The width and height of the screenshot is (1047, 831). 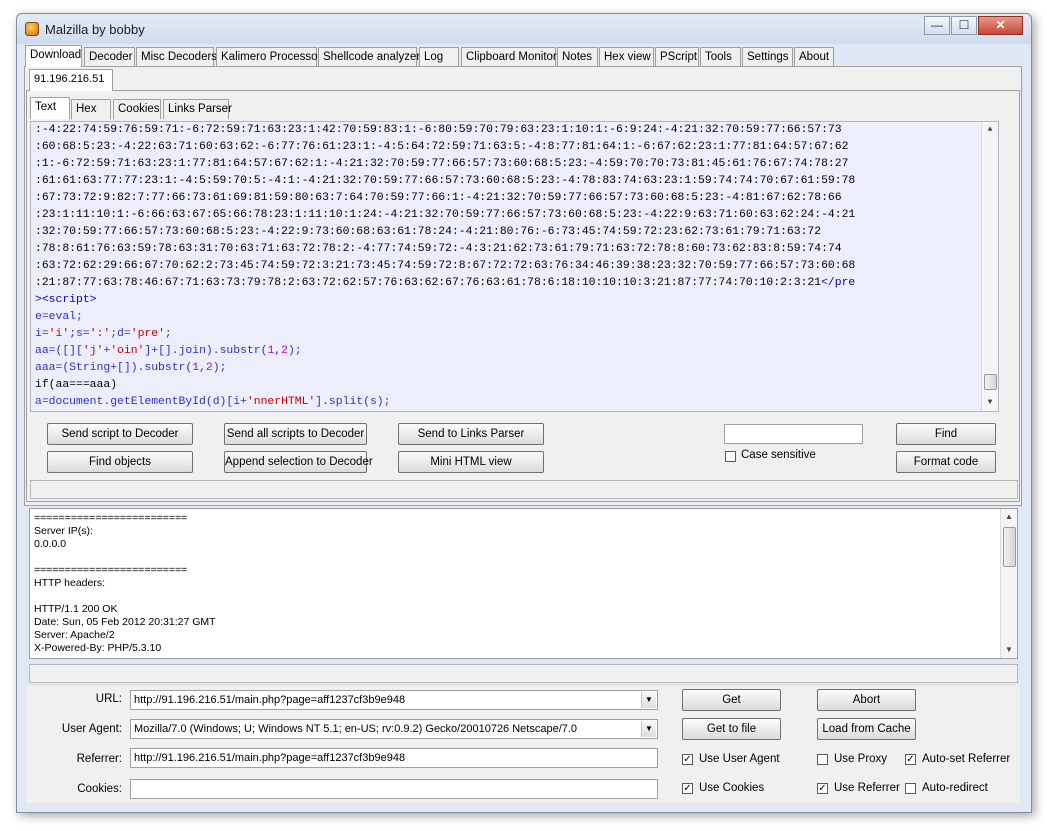 What do you see at coordinates (127, 351) in the screenshot?
I see `code-string: 'oin'` at bounding box center [127, 351].